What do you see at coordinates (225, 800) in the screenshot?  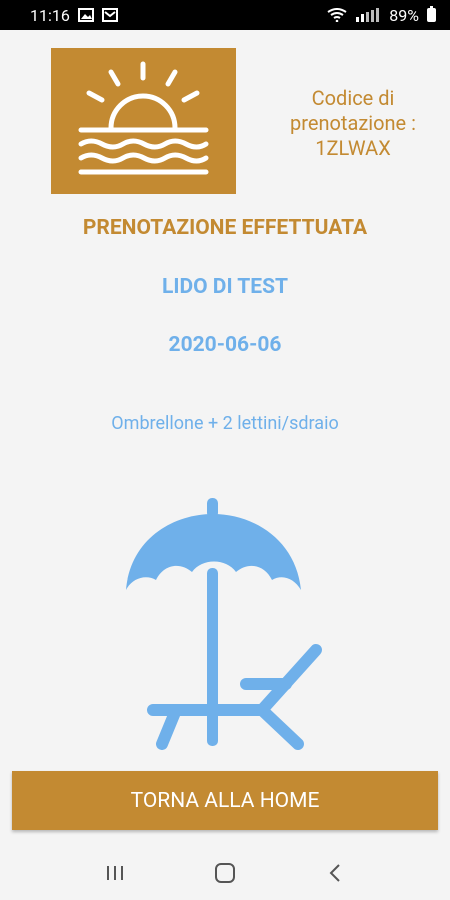 I see `back-to-home-button: TORNA ALLA HOME` at bounding box center [225, 800].